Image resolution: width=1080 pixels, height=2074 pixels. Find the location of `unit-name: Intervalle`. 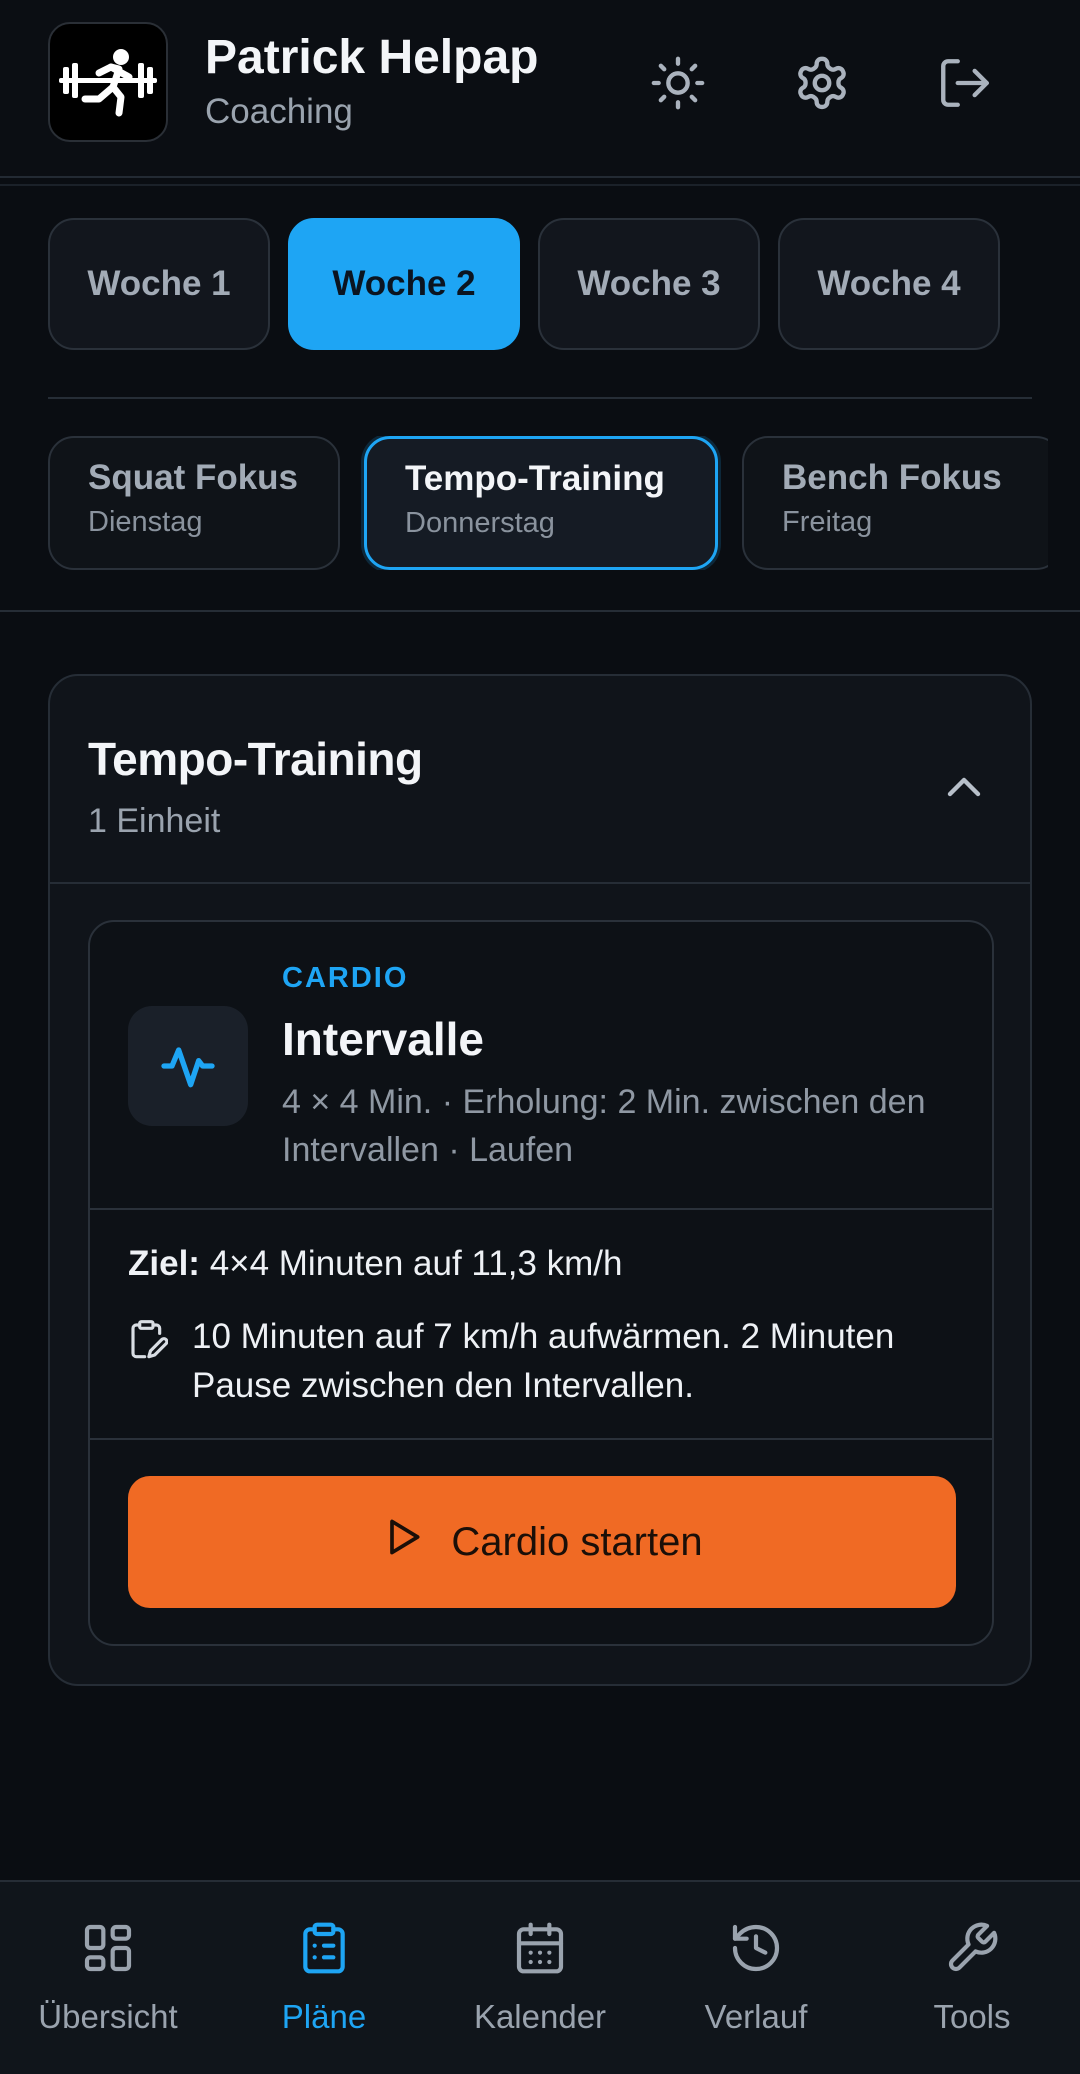

unit-name: Intervalle is located at coordinates (383, 1039).